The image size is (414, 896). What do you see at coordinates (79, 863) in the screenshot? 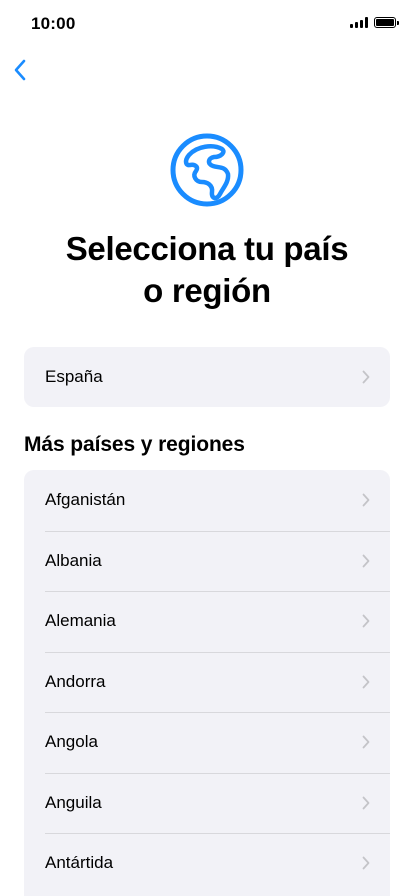
I see `country-label: Antártida` at bounding box center [79, 863].